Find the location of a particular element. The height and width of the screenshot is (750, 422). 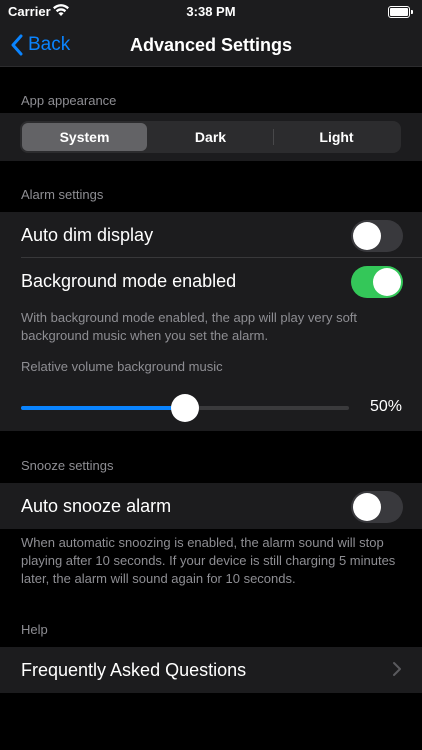

segment-light: Light is located at coordinates (336, 137).